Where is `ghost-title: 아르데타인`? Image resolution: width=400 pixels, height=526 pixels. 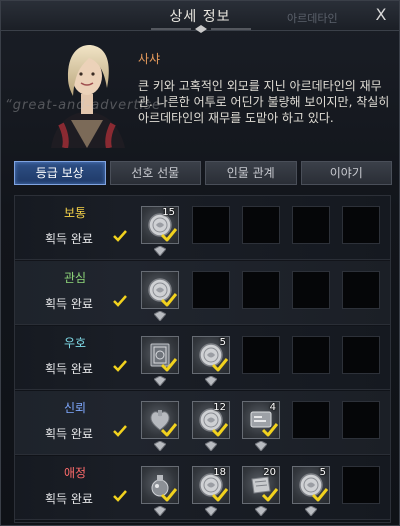
ghost-title: 아르데타인 is located at coordinates (312, 18).